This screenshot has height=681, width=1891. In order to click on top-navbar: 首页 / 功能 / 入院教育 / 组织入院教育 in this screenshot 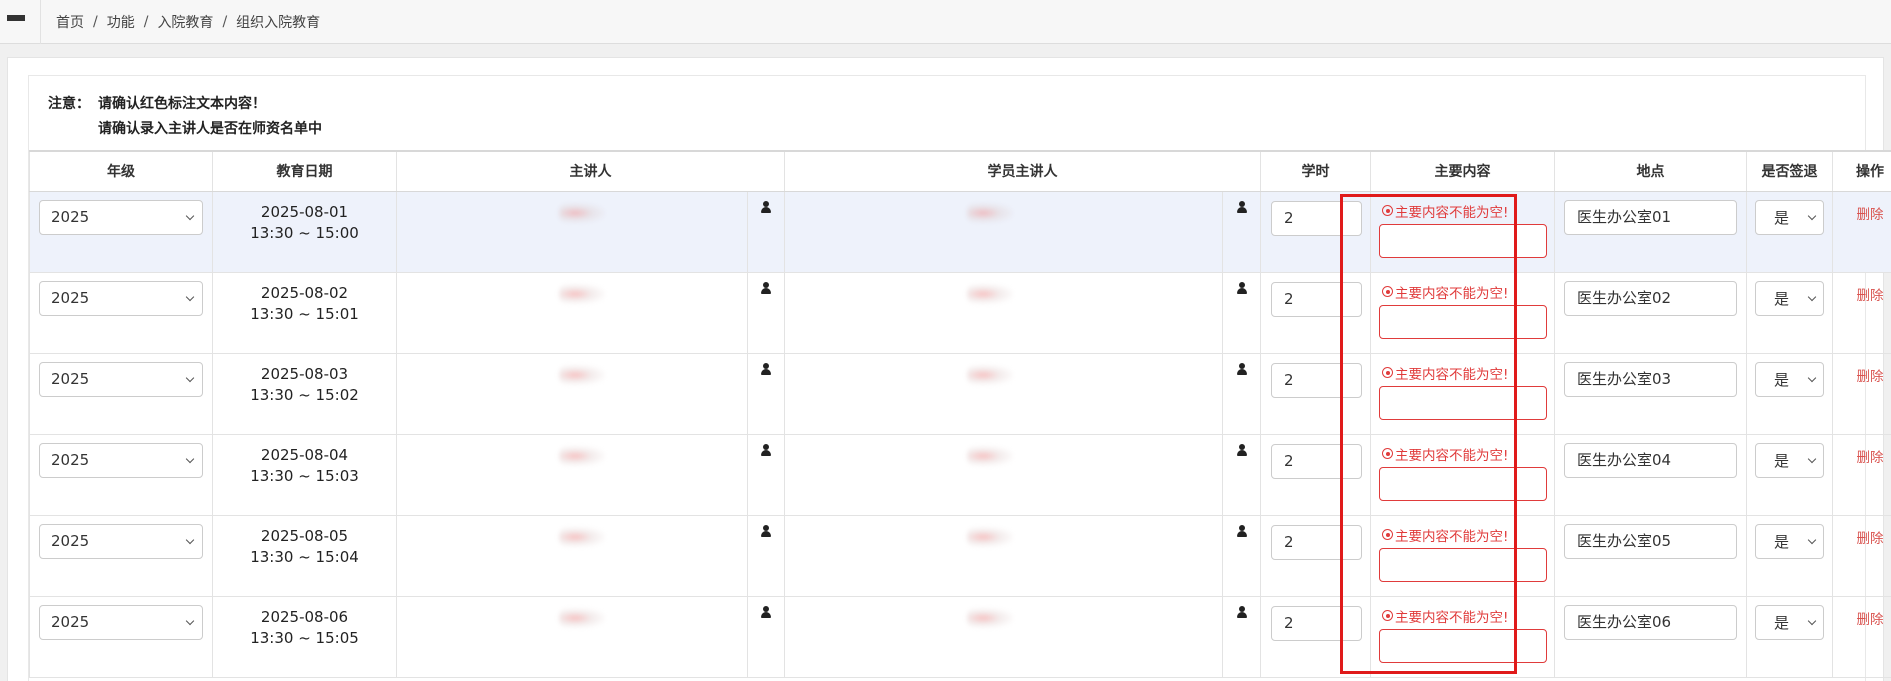, I will do `click(945, 22)`.